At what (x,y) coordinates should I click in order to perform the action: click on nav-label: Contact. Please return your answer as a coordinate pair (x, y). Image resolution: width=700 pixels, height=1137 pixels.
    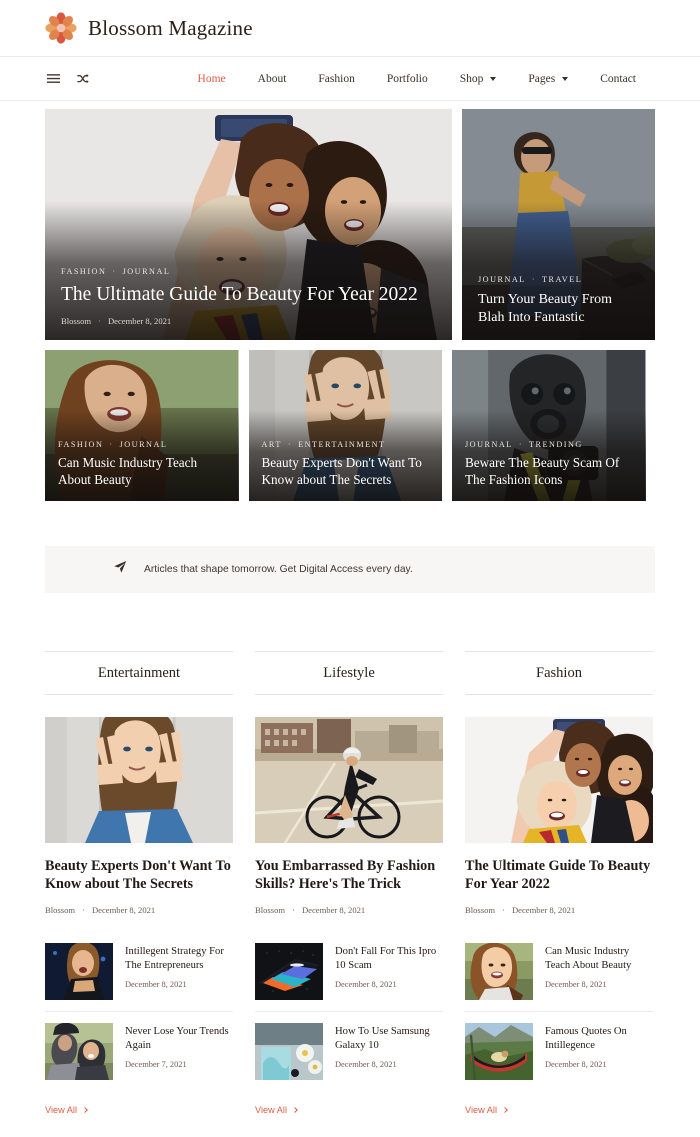
    Looking at the image, I should click on (618, 78).